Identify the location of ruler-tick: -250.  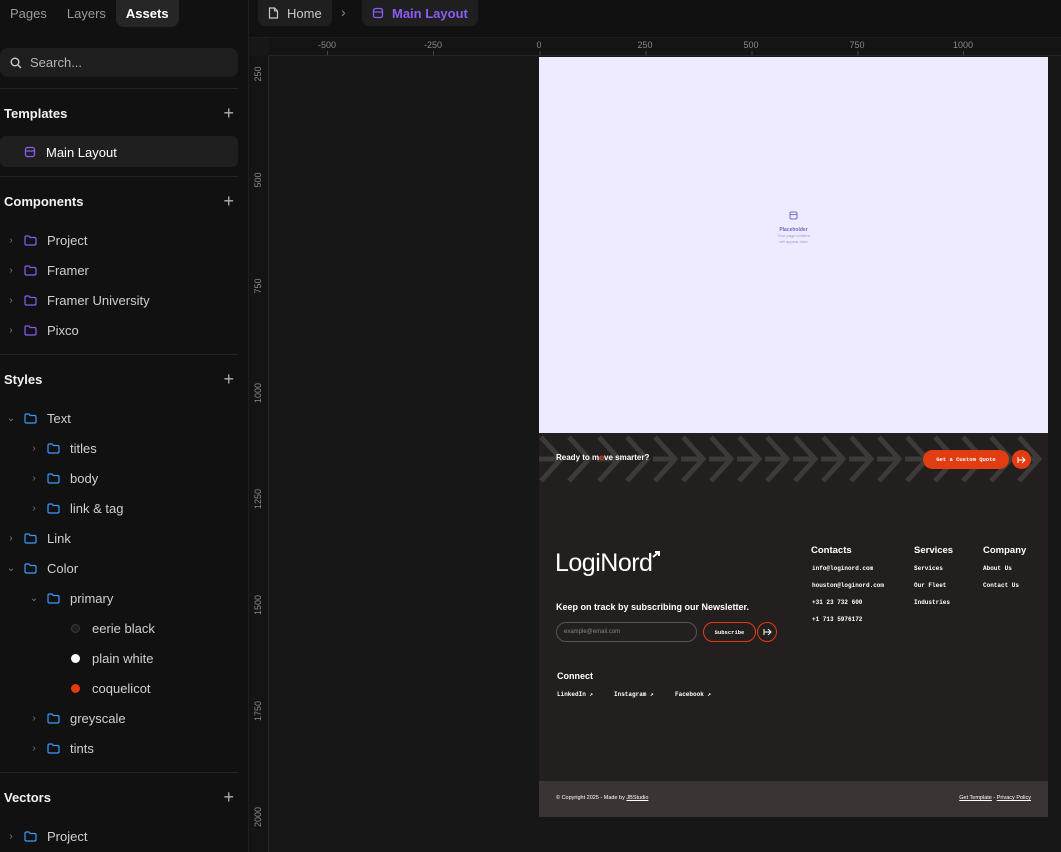
(433, 47).